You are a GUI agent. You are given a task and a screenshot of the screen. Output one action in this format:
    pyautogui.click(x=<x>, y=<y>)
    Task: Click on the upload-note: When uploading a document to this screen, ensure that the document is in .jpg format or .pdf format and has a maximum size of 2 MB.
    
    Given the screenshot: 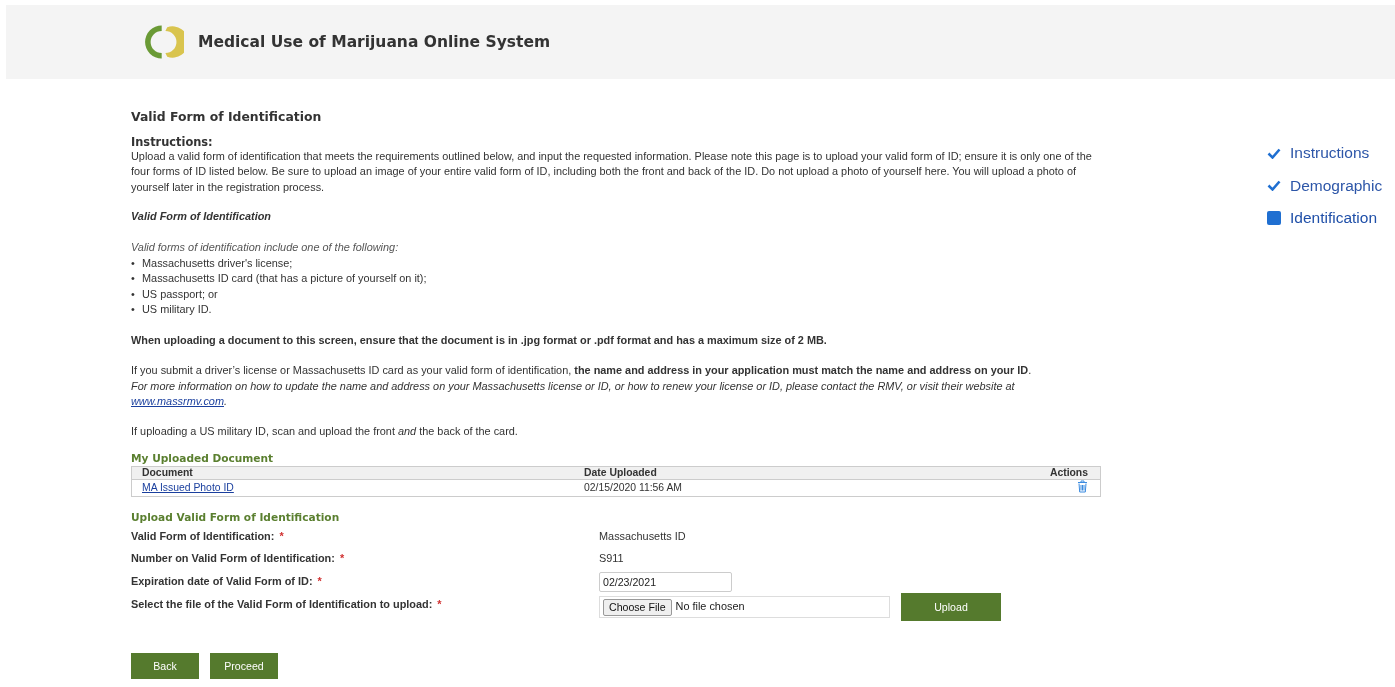 What is the action you would take?
    pyautogui.click(x=479, y=340)
    